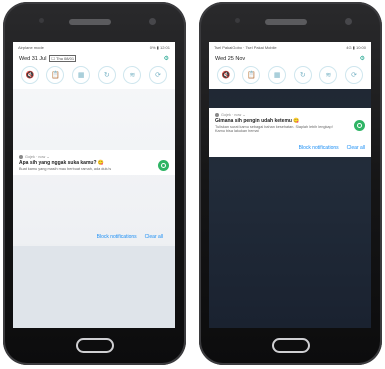  I want to click on status-left: Airplane mode, so click(31, 47).